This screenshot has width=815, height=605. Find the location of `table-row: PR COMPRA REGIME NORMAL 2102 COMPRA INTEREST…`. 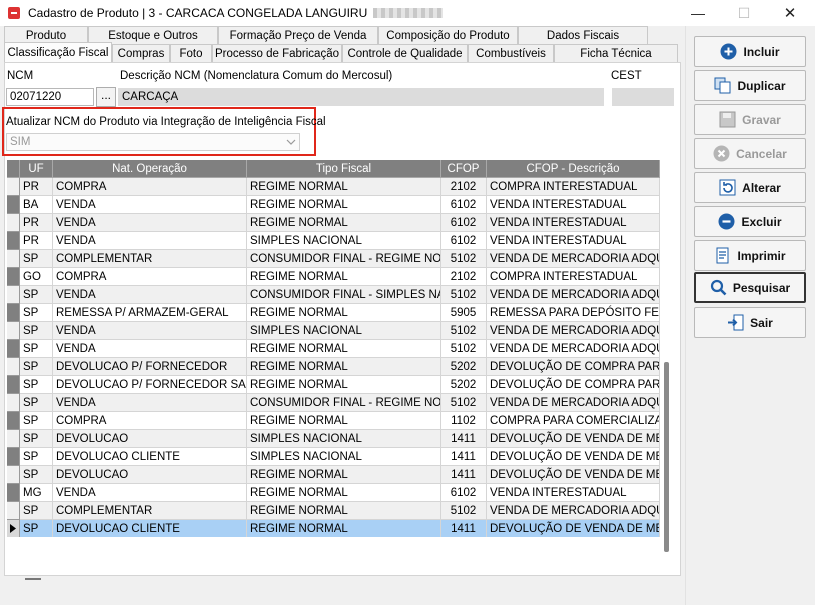

table-row: PR COMPRA REGIME NORMAL 2102 COMPRA INTEREST… is located at coordinates (333, 187).